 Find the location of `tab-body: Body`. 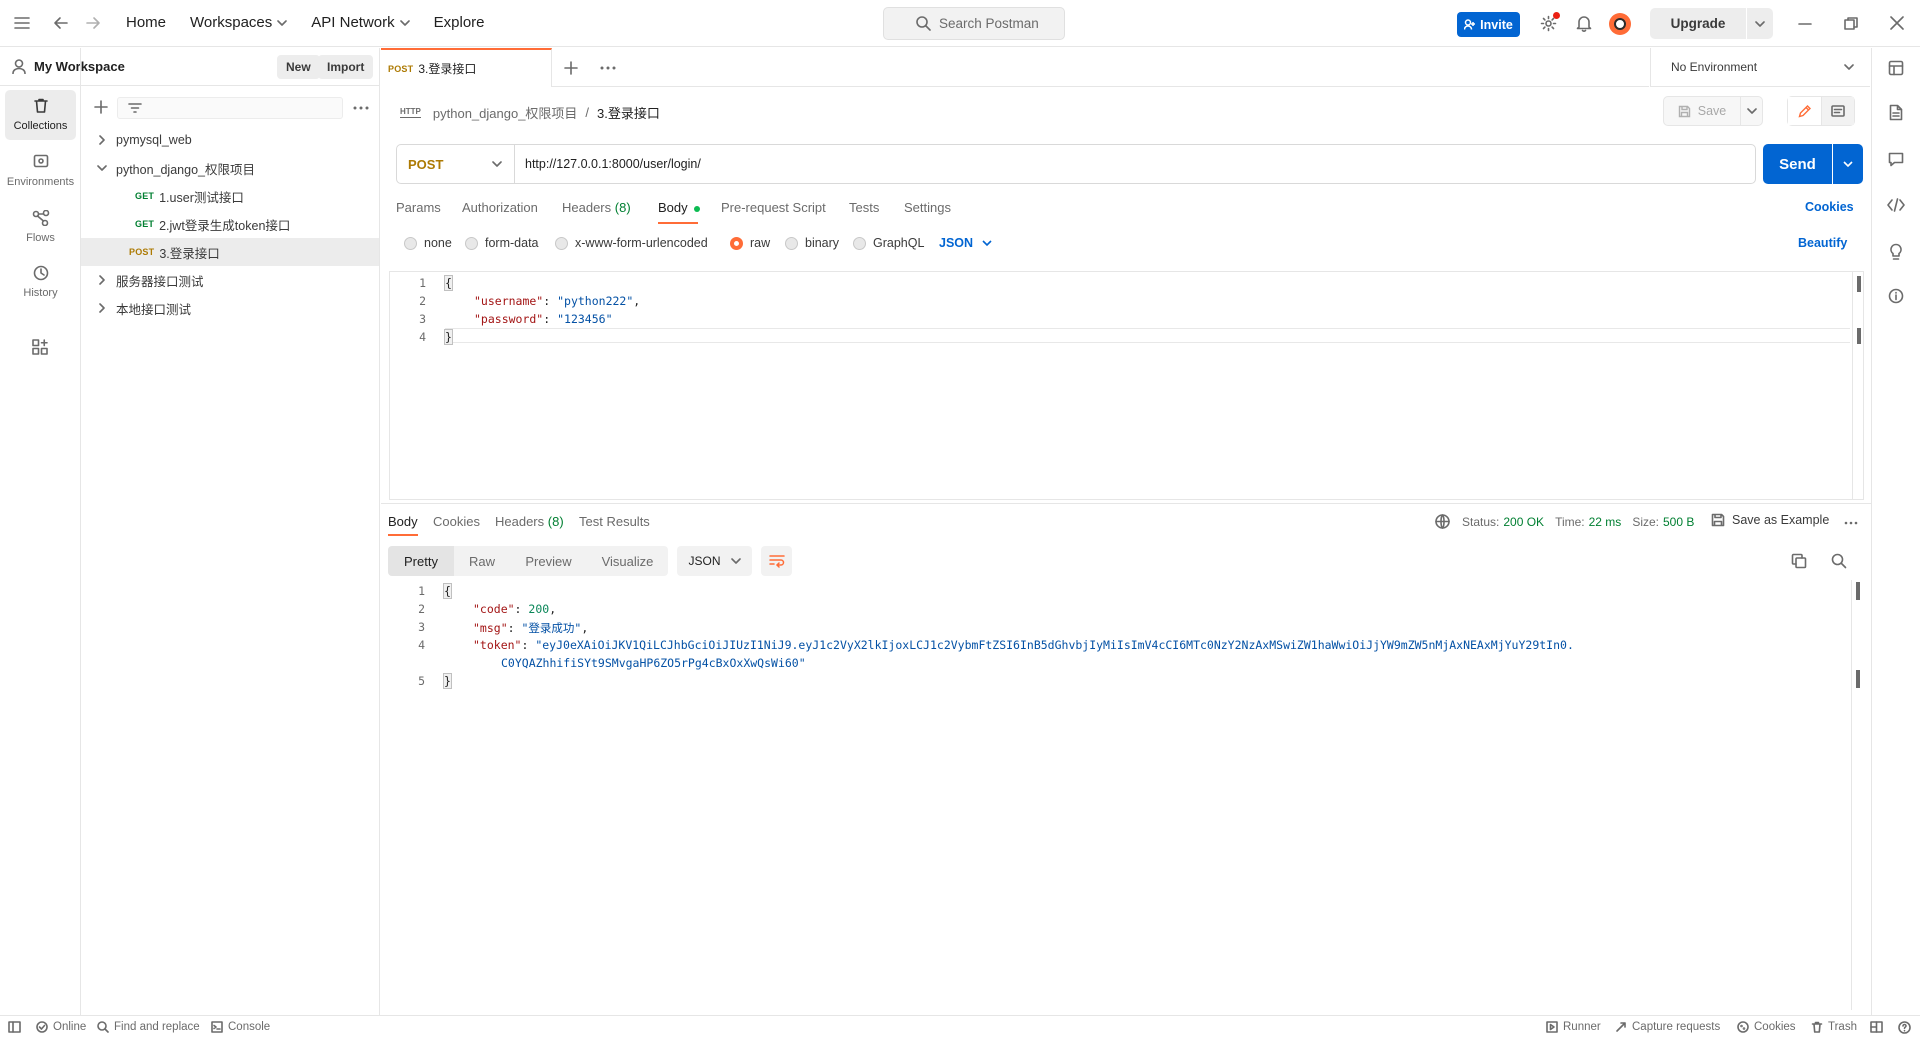

tab-body: Body is located at coordinates (679, 207).